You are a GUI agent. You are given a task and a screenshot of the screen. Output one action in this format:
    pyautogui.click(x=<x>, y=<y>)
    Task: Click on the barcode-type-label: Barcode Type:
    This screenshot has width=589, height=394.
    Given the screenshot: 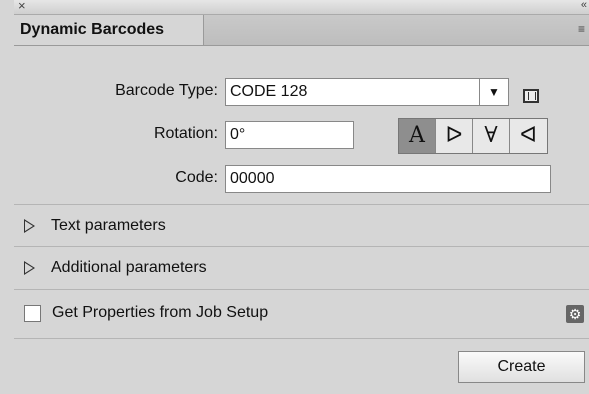 What is the action you would take?
    pyautogui.click(x=166, y=90)
    